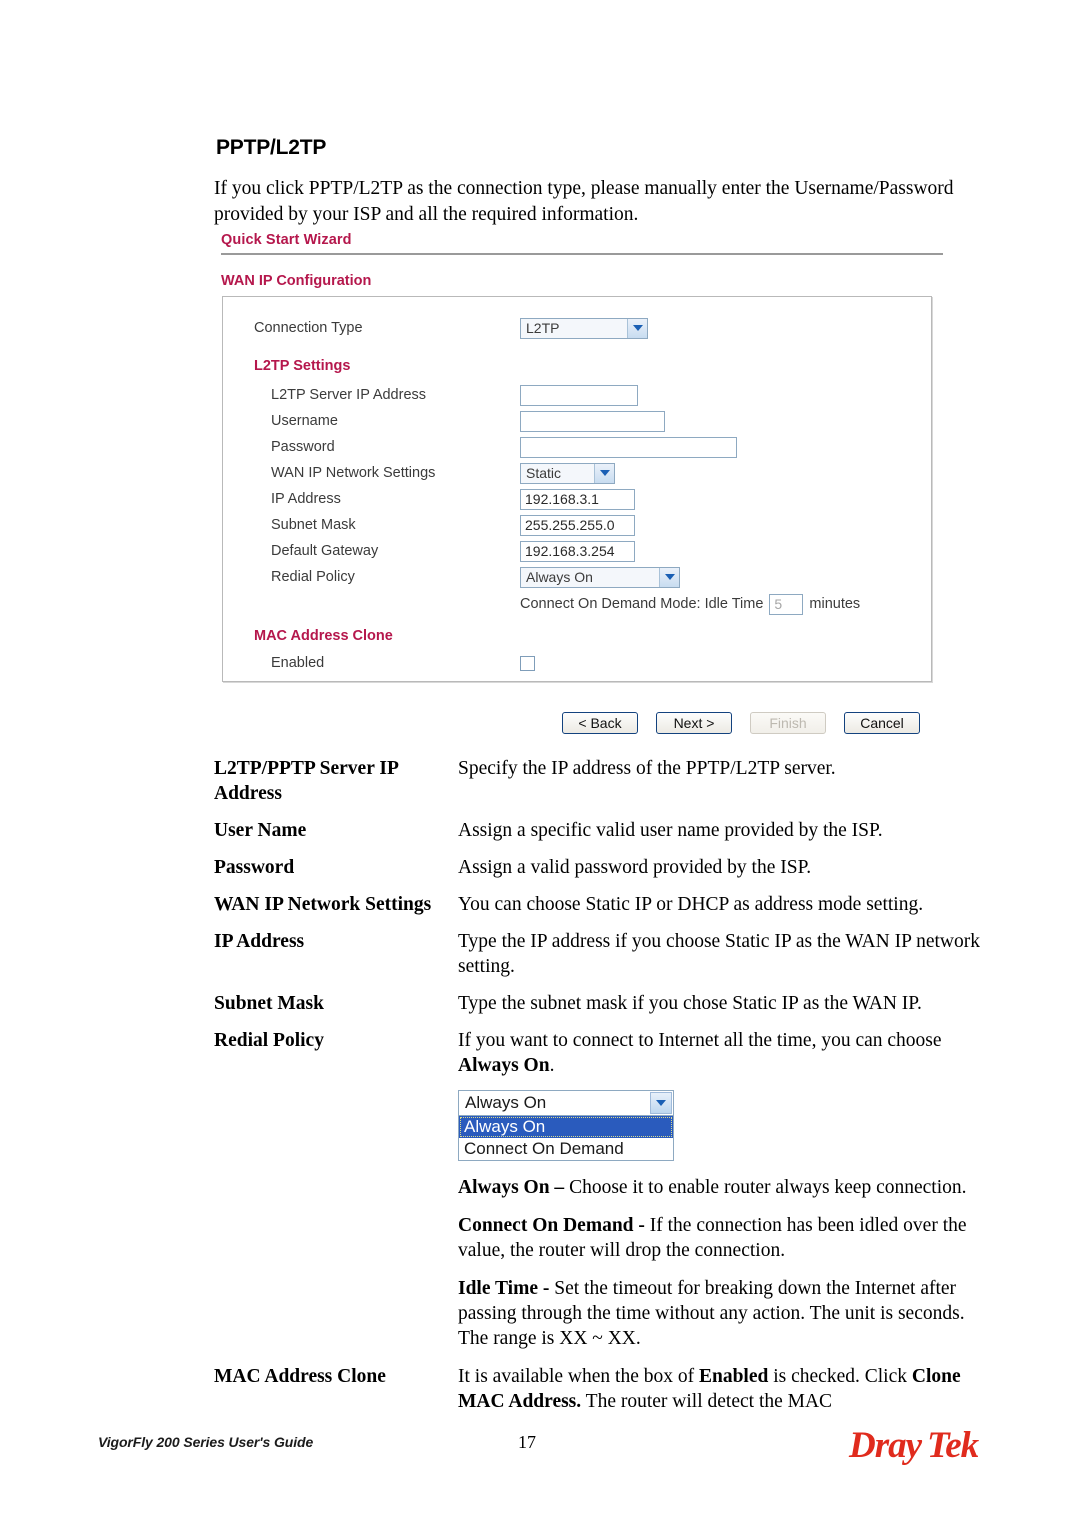 The image size is (1080, 1528). What do you see at coordinates (600, 577) in the screenshot?
I see `redial-policy-select: Always On` at bounding box center [600, 577].